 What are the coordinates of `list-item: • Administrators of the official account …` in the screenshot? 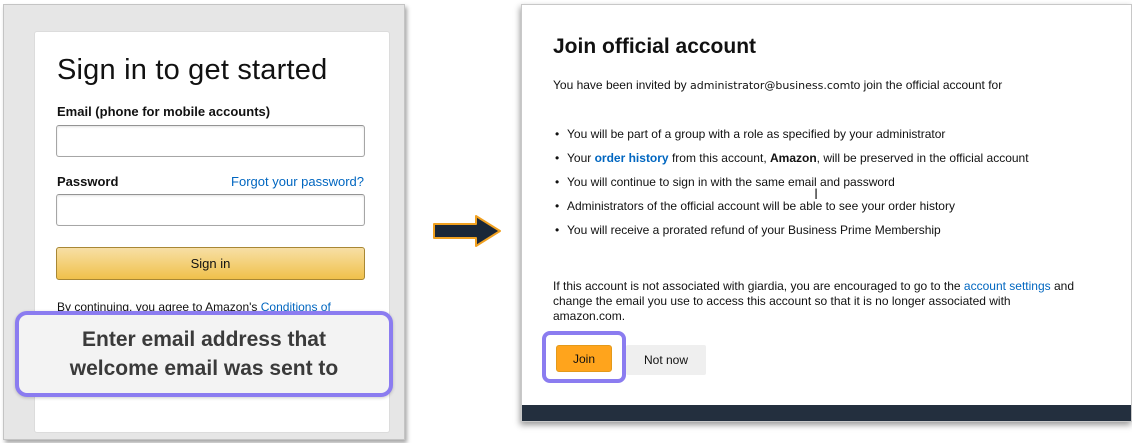 It's located at (755, 206).